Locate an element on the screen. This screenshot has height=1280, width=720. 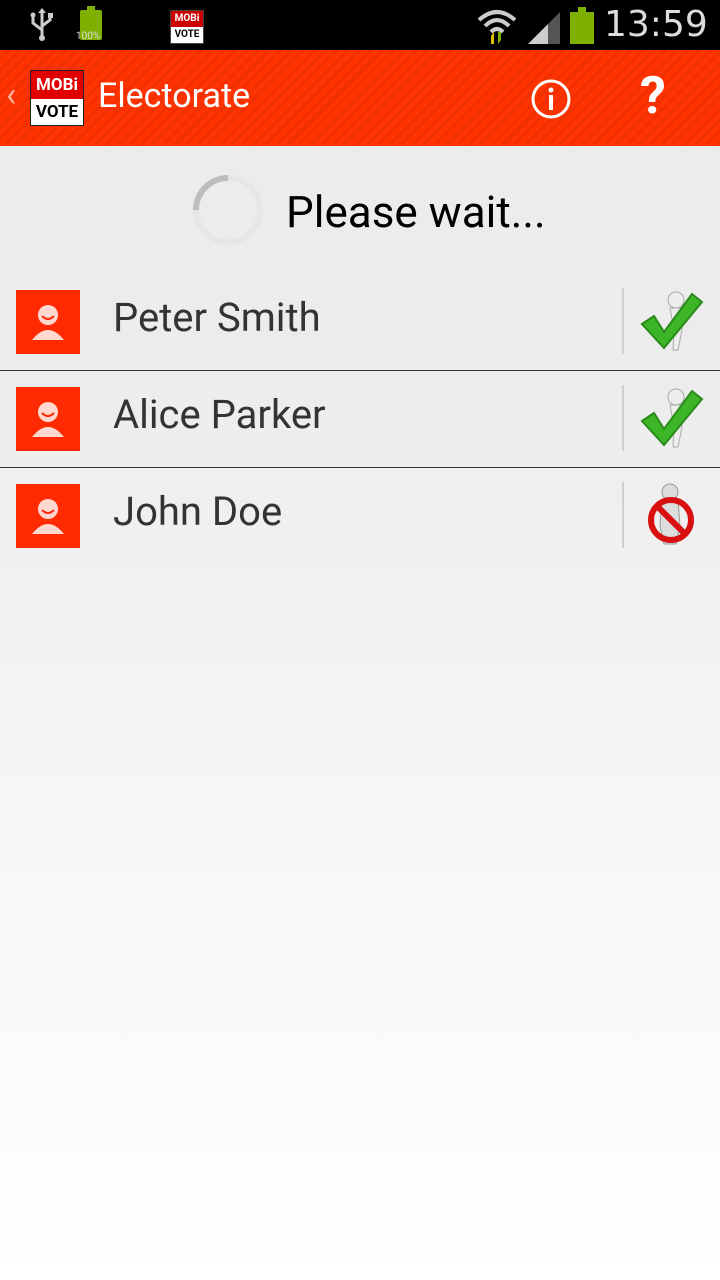
voter-name: Alice Parker is located at coordinates (219, 414).